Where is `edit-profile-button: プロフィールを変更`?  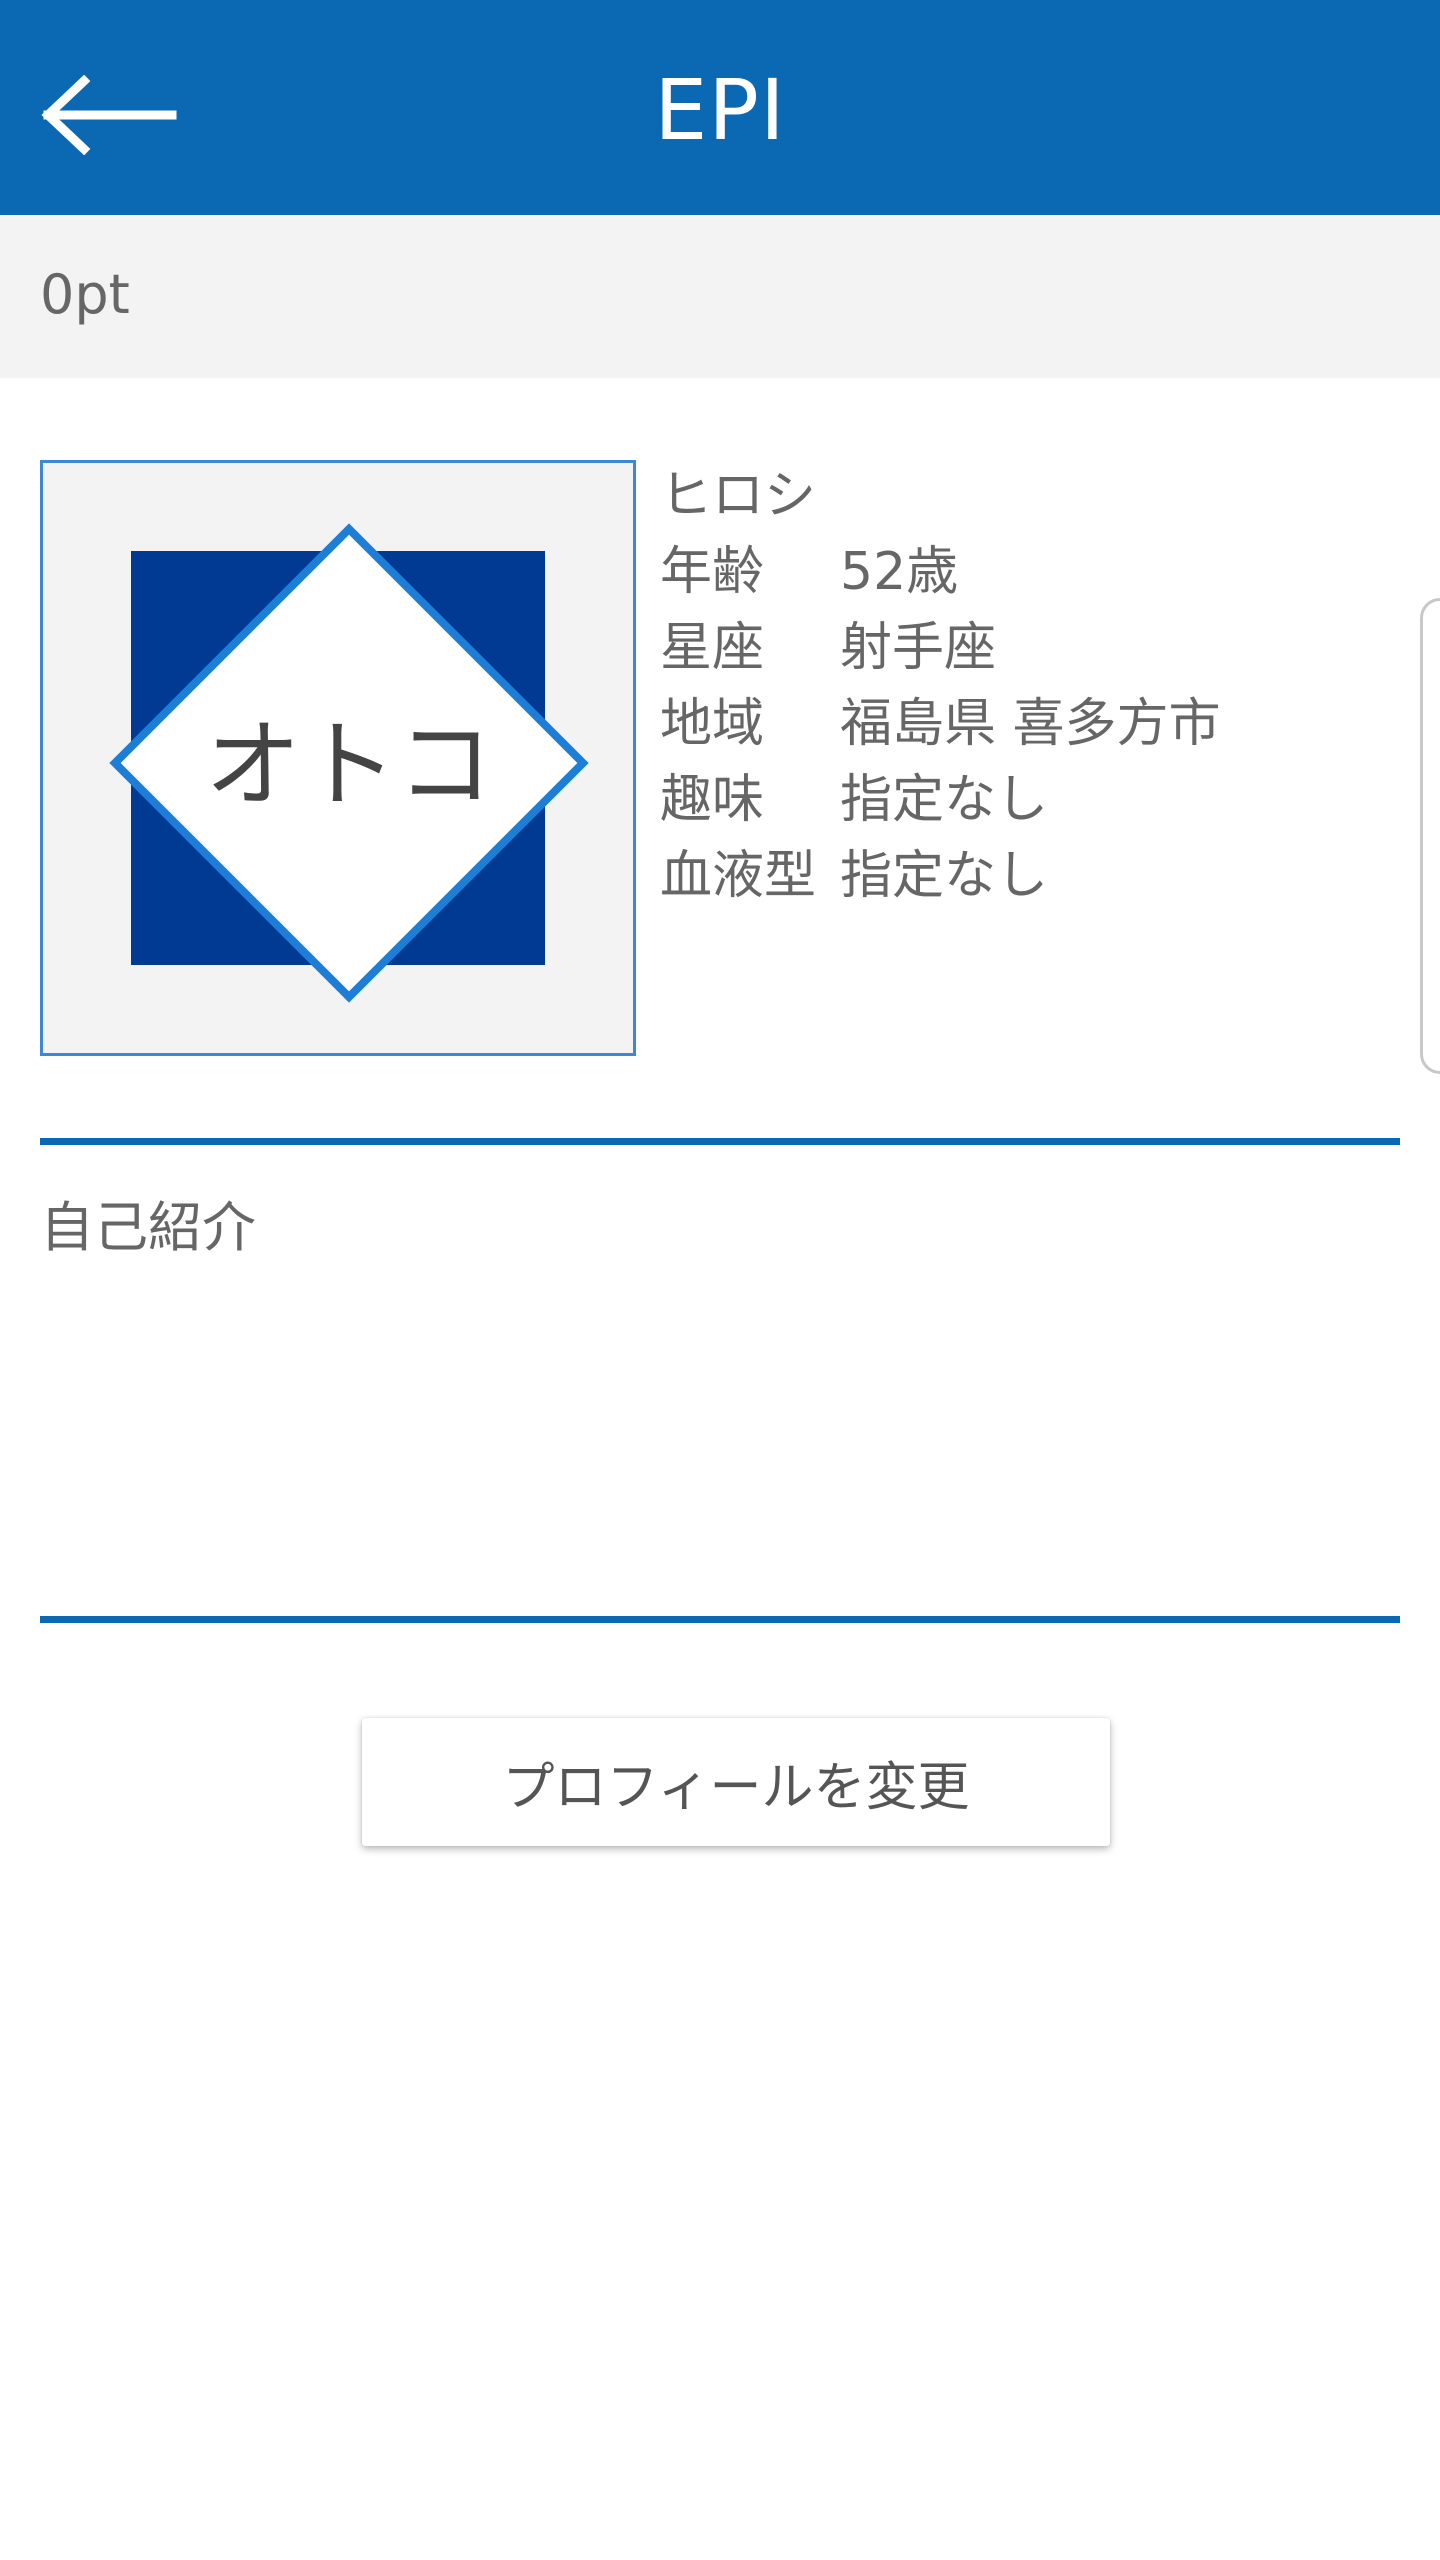 edit-profile-button: プロフィールを変更 is located at coordinates (736, 1782).